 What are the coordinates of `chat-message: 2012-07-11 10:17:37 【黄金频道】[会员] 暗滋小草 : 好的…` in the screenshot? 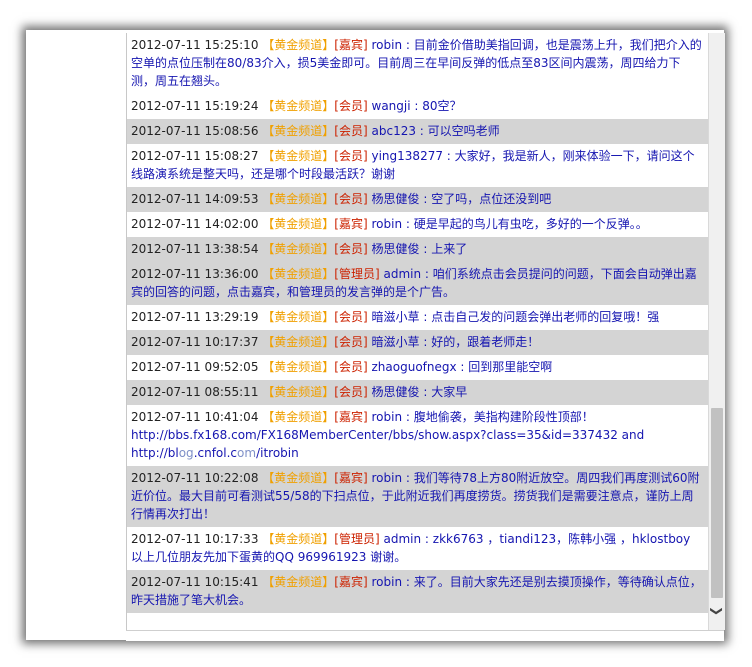 It's located at (418, 342).